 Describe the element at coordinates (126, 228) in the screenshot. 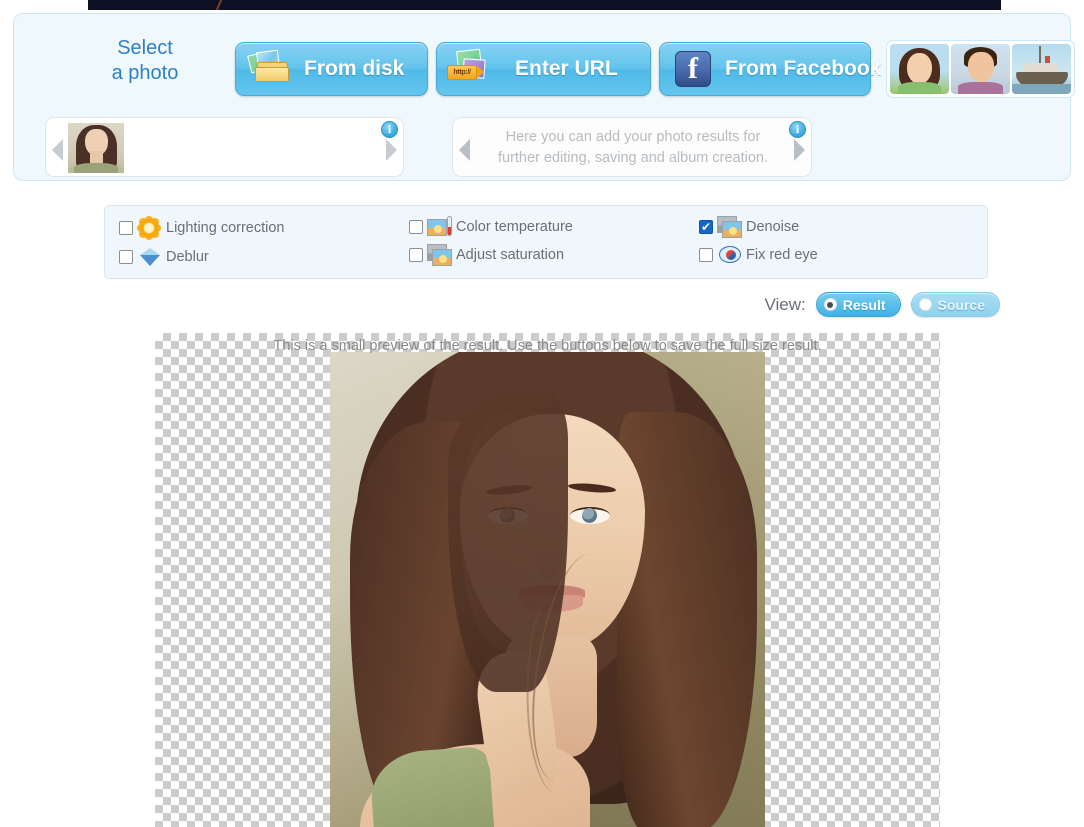

I see `checkbox-lighting-correction` at that location.